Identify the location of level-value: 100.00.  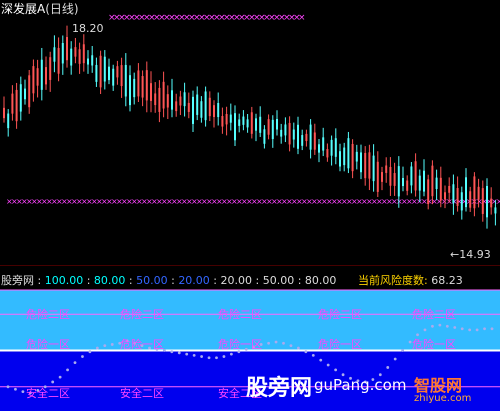
(64, 280).